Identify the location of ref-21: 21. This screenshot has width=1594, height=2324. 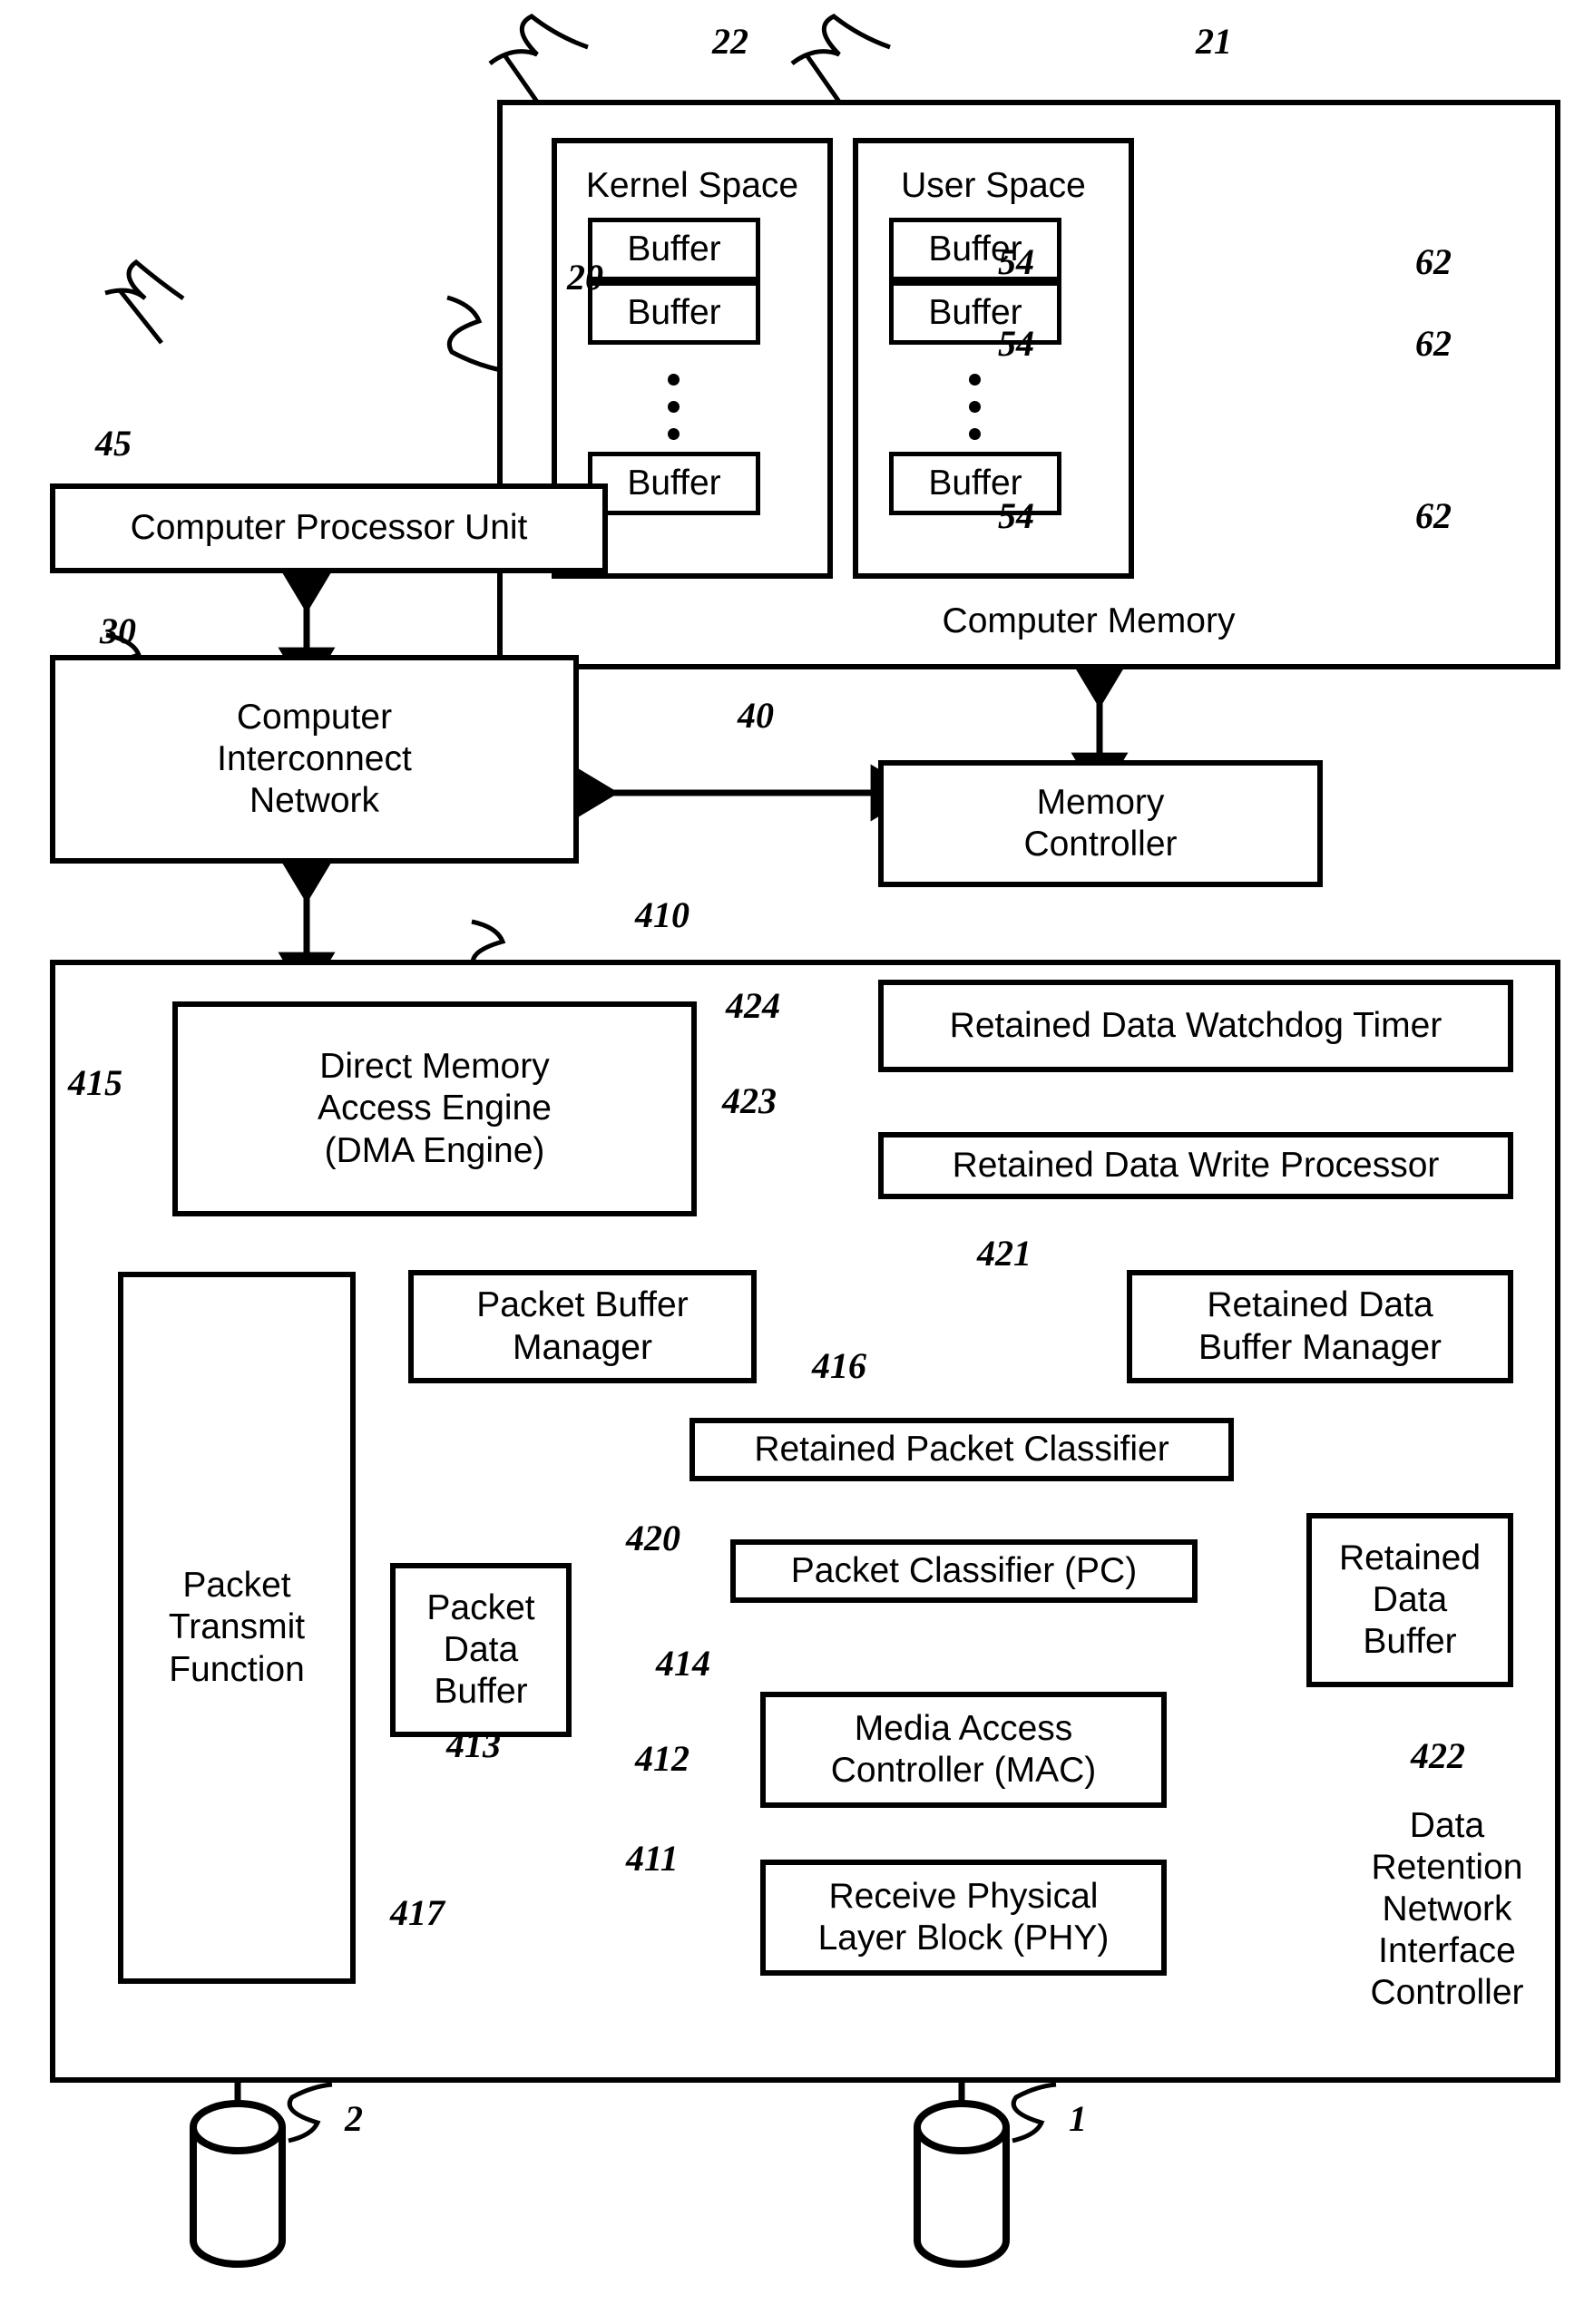
(1214, 41).